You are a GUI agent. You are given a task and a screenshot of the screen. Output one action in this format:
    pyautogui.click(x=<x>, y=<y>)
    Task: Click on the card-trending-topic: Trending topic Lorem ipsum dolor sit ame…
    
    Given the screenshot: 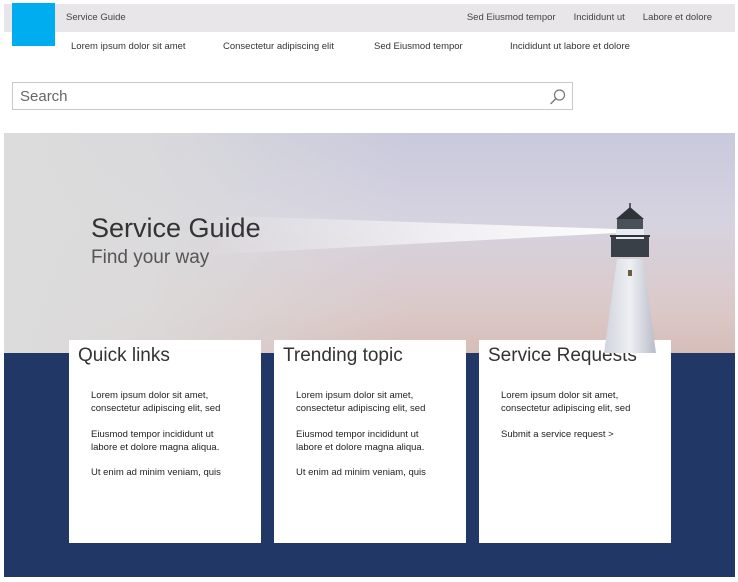 What is the action you would take?
    pyautogui.click(x=370, y=441)
    